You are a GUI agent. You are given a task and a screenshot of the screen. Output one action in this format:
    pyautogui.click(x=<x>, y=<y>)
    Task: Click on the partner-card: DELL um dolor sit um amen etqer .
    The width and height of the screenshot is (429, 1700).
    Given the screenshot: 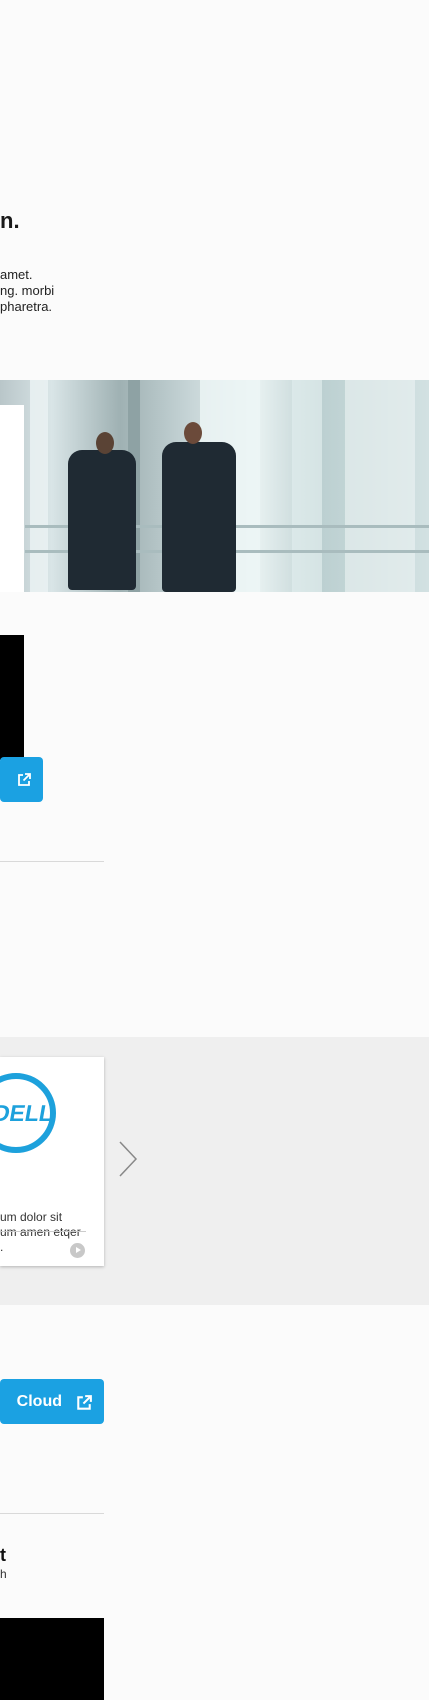 What is the action you would take?
    pyautogui.click(x=52, y=1161)
    